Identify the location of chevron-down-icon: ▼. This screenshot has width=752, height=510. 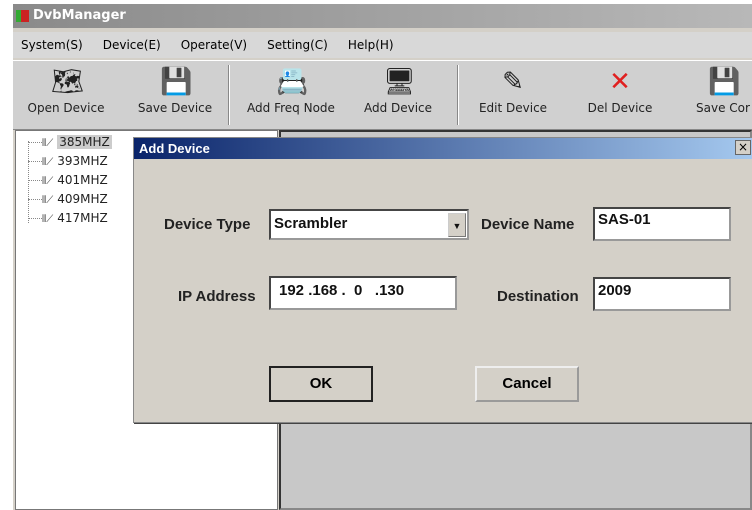
(457, 225).